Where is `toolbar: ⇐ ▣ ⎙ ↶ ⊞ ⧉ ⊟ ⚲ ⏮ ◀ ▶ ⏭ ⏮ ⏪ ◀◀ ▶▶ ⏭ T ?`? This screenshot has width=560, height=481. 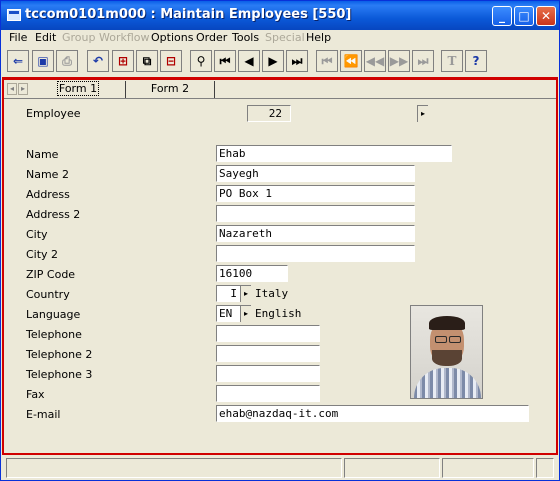
toolbar: ⇐ ▣ ⎙ ↶ ⊞ ⧉ ⊟ ⚲ ⏮ ◀ ▶ ⏭ ⏮ ⏪ ◀◀ ▶▶ ⏭ T ? is located at coordinates (280, 61).